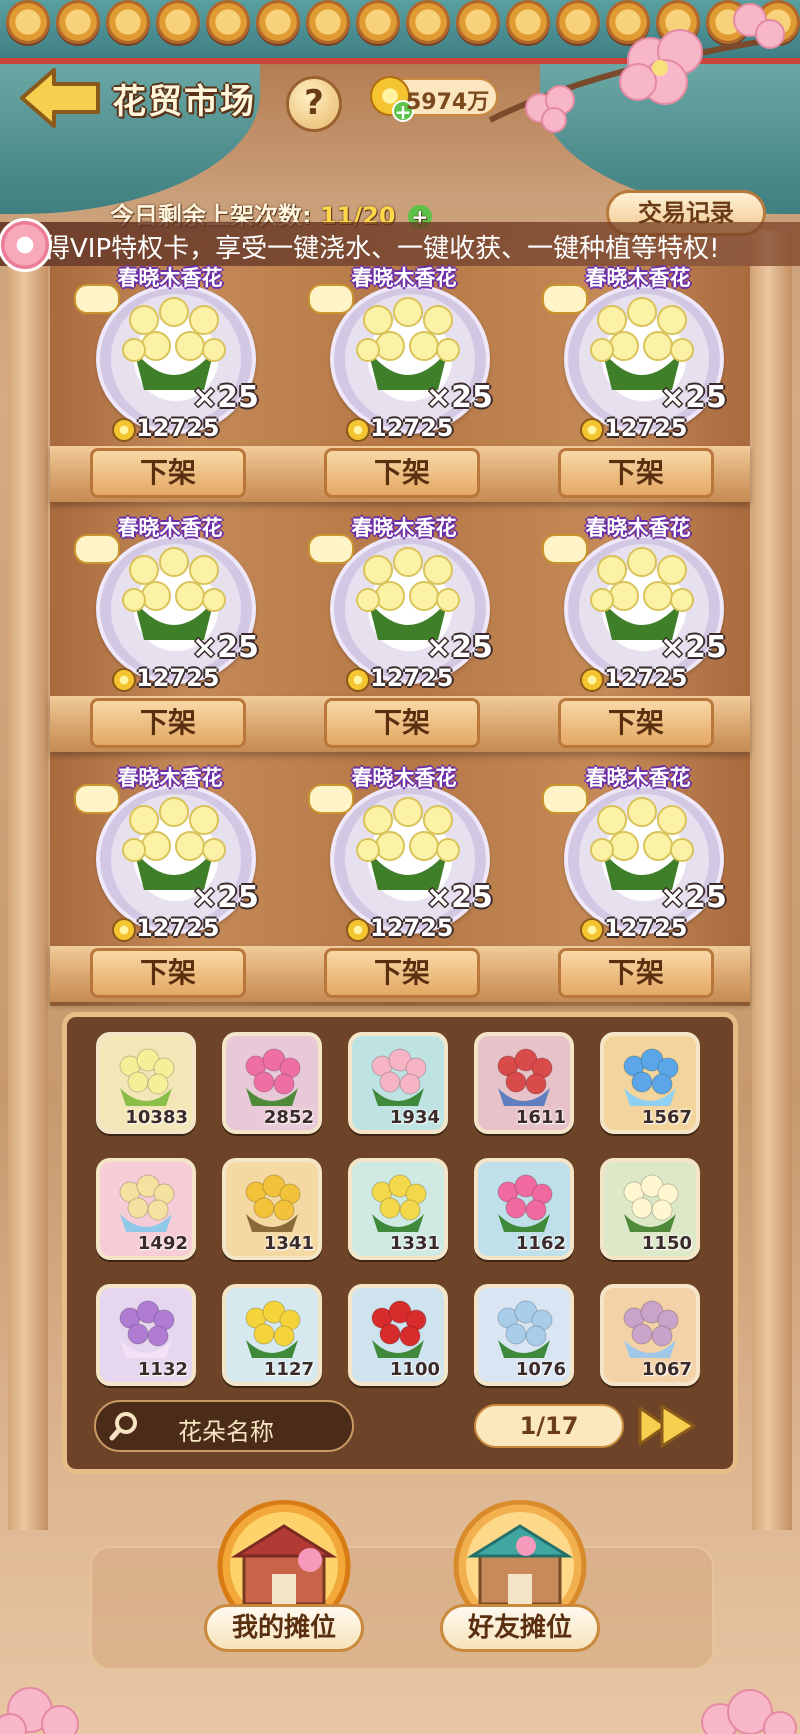 The image size is (800, 1734). I want to click on page-indicator: 1/17, so click(549, 1426).